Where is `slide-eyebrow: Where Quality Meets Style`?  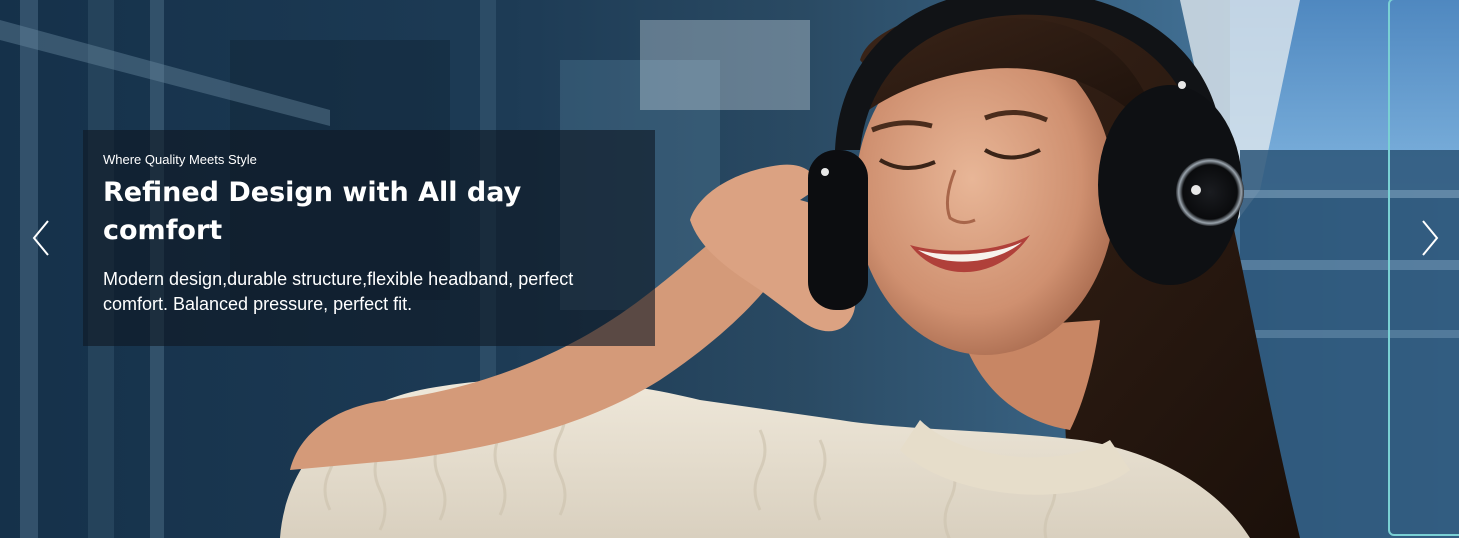
slide-eyebrow: Where Quality Meets Style is located at coordinates (180, 159).